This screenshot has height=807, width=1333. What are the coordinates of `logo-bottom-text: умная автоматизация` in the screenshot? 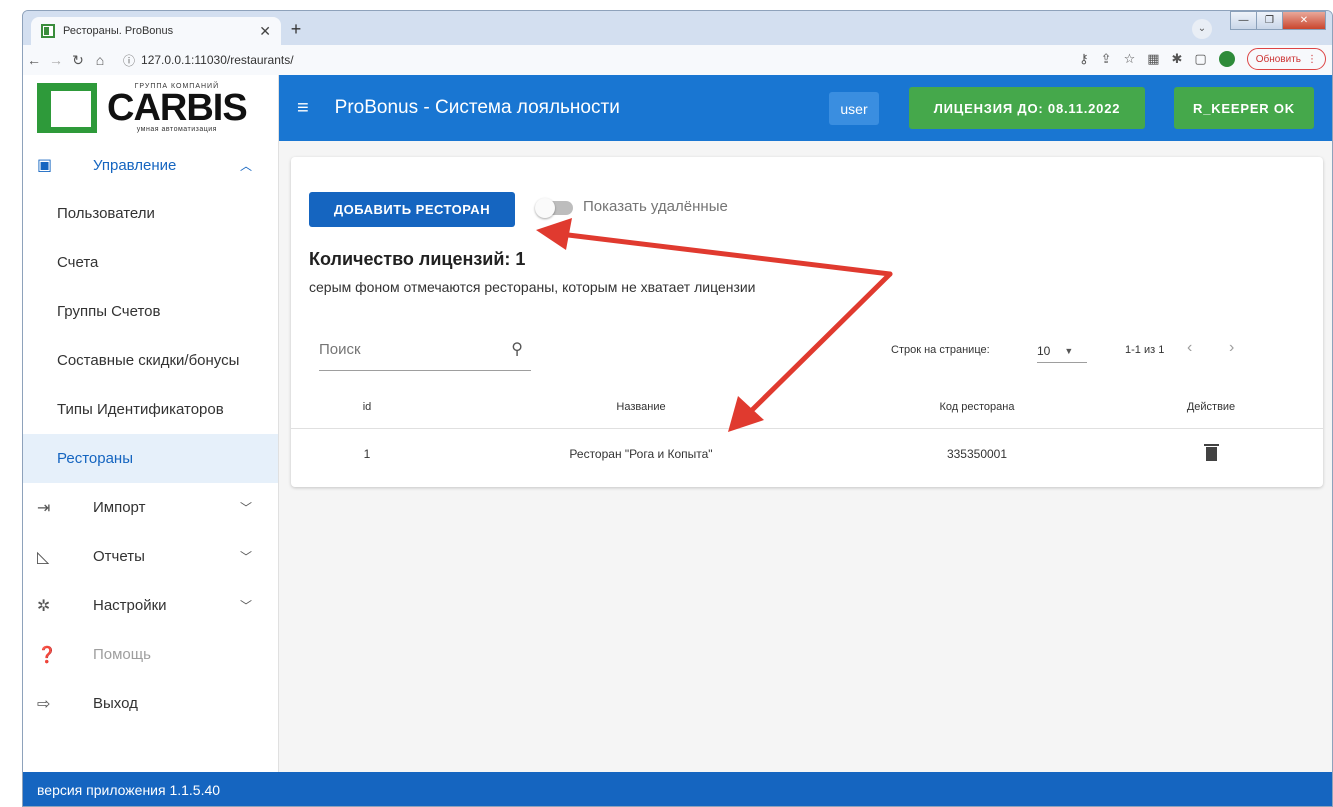 It's located at (176, 129).